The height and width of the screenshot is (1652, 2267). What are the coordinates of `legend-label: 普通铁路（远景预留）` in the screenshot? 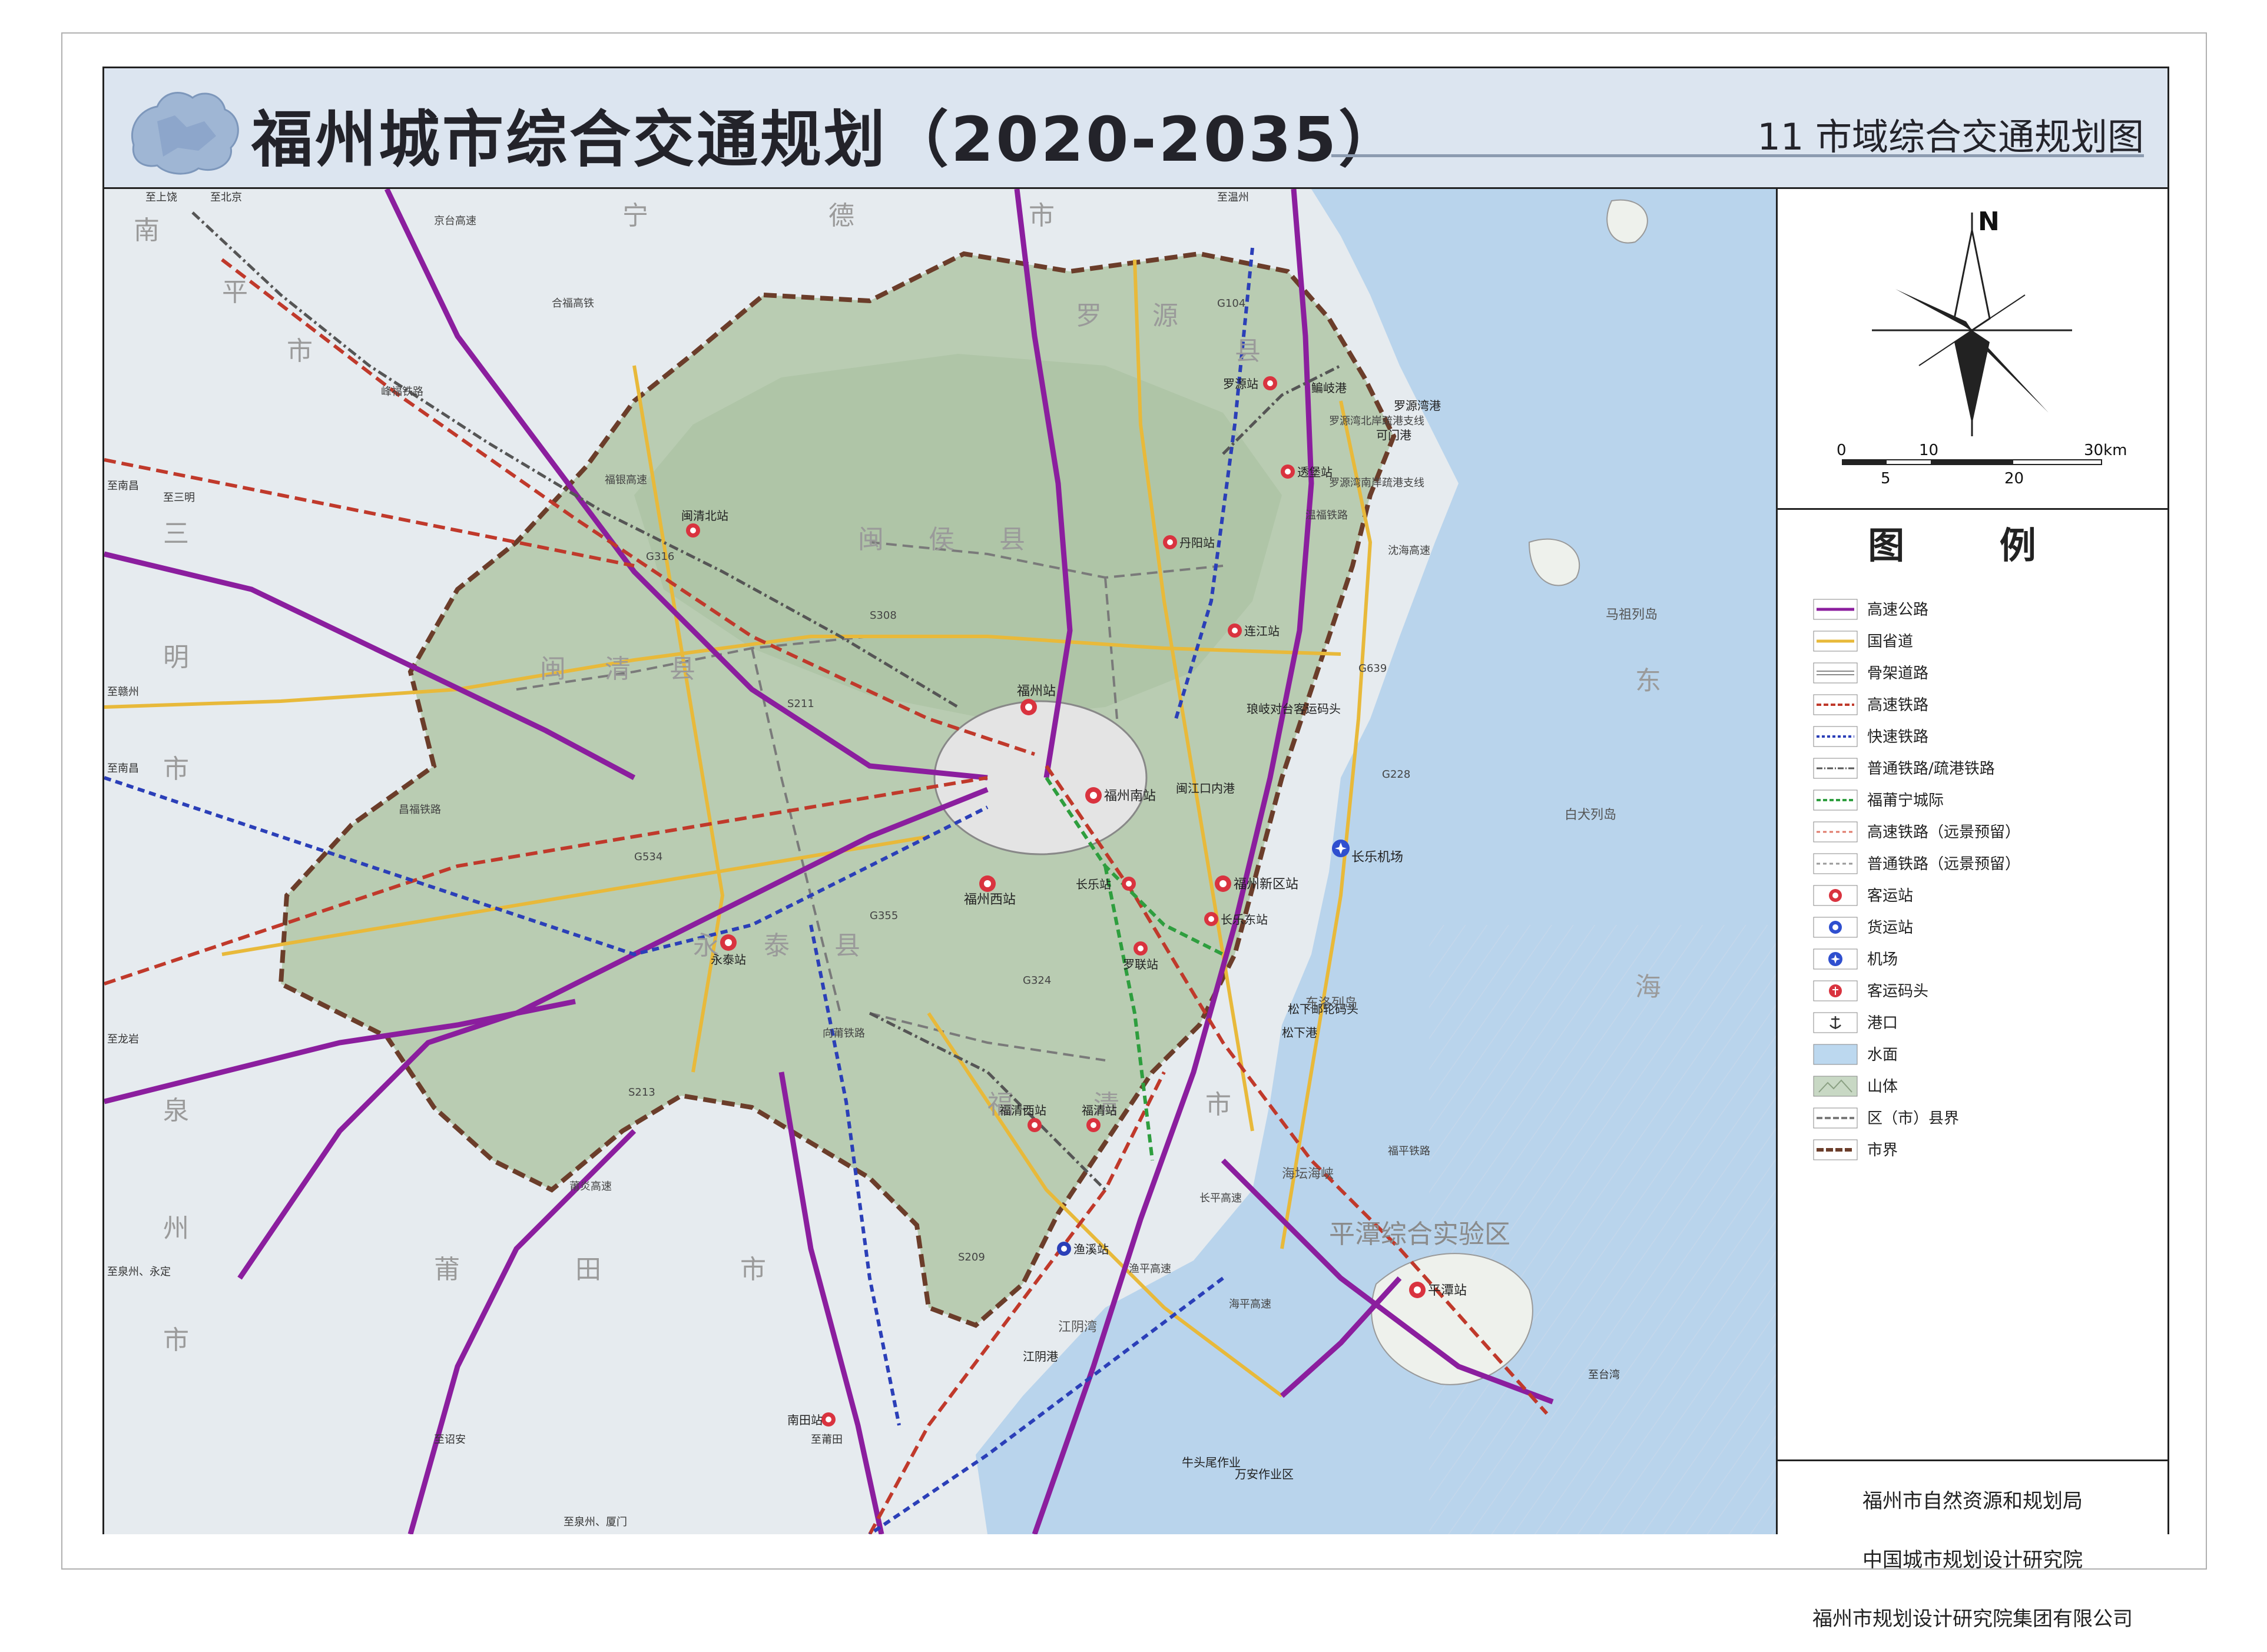 It's located at (1944, 864).